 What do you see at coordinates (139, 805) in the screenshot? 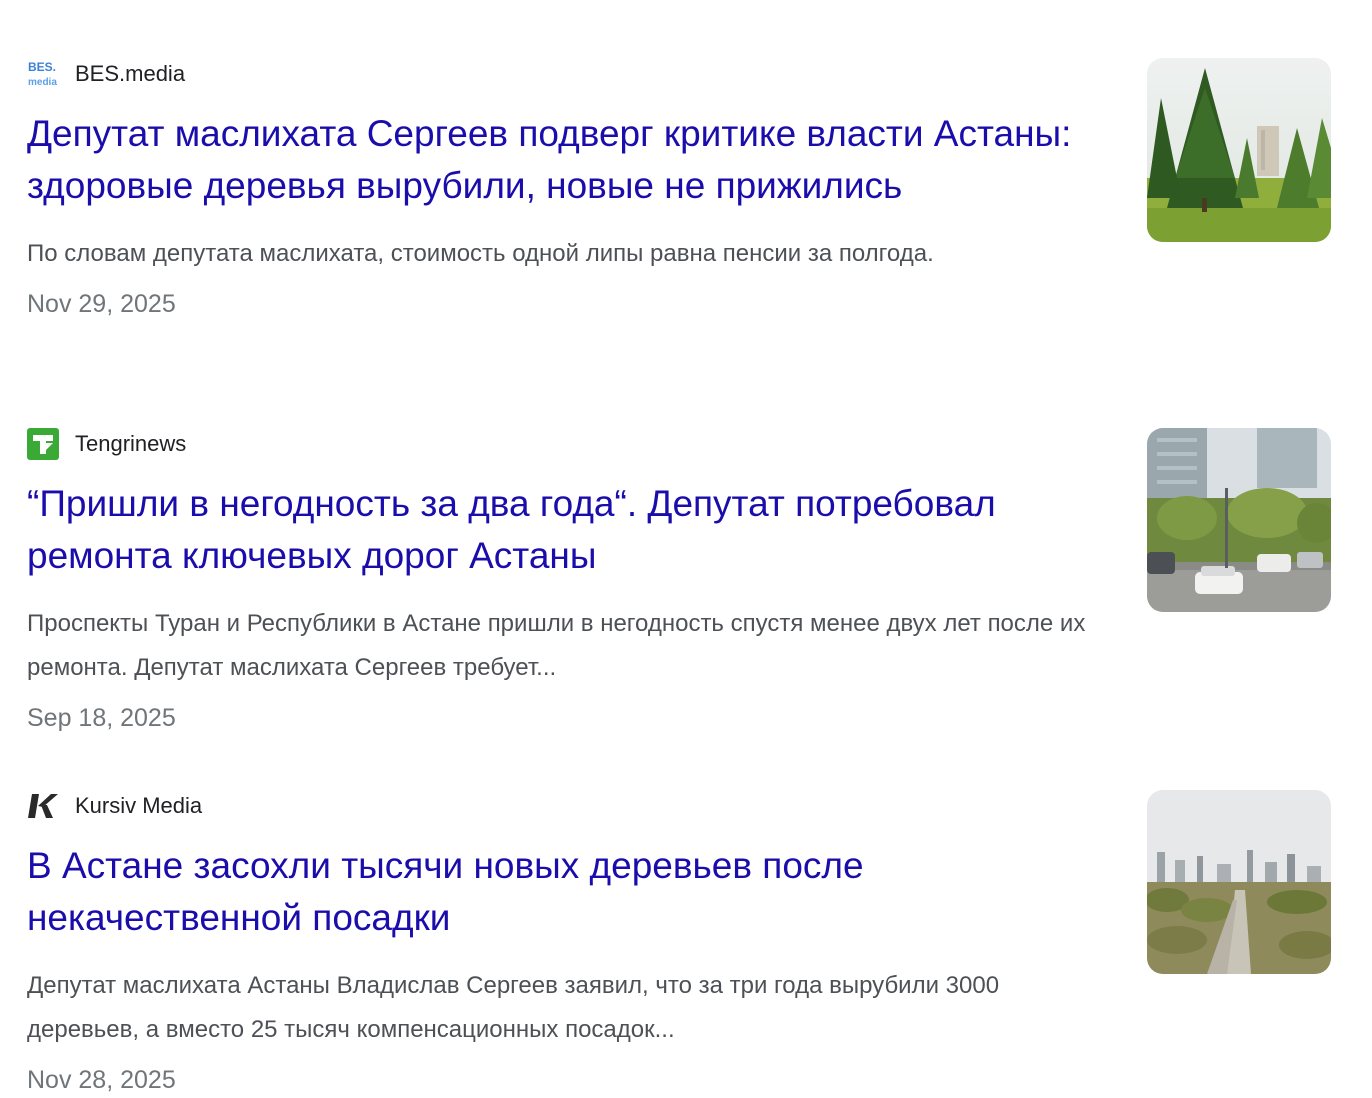
I see `source-name: Kursiv Media` at bounding box center [139, 805].